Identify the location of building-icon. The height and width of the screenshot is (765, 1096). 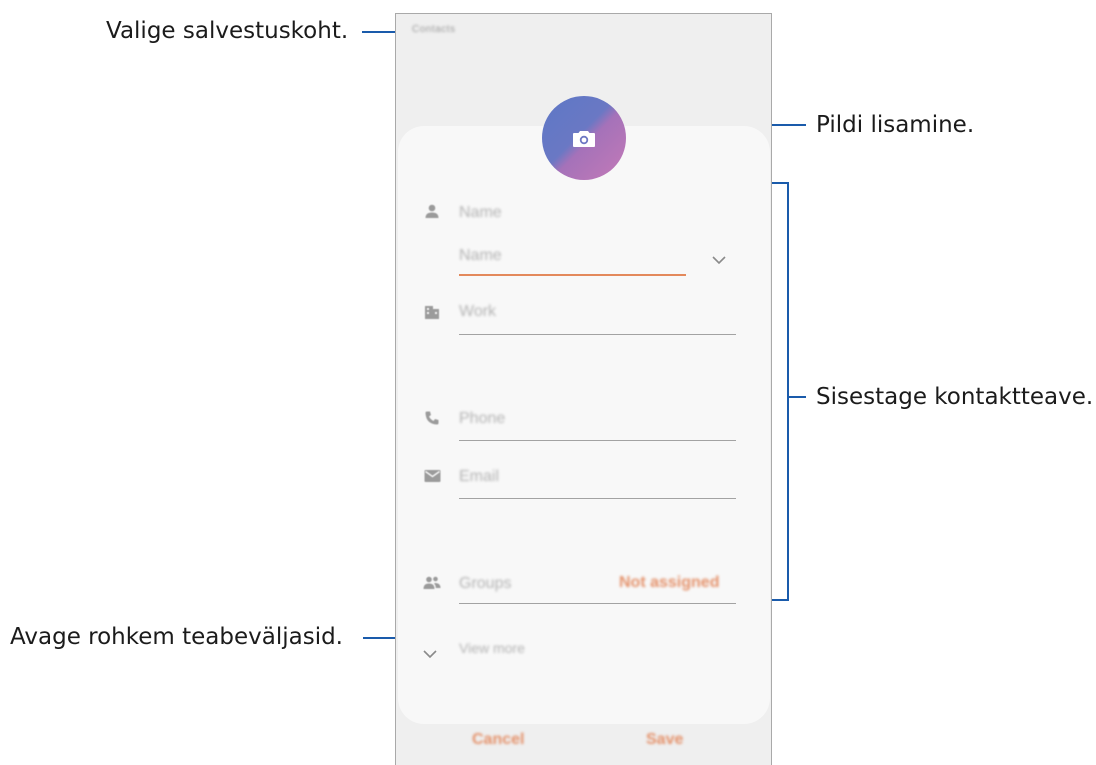
(433, 313).